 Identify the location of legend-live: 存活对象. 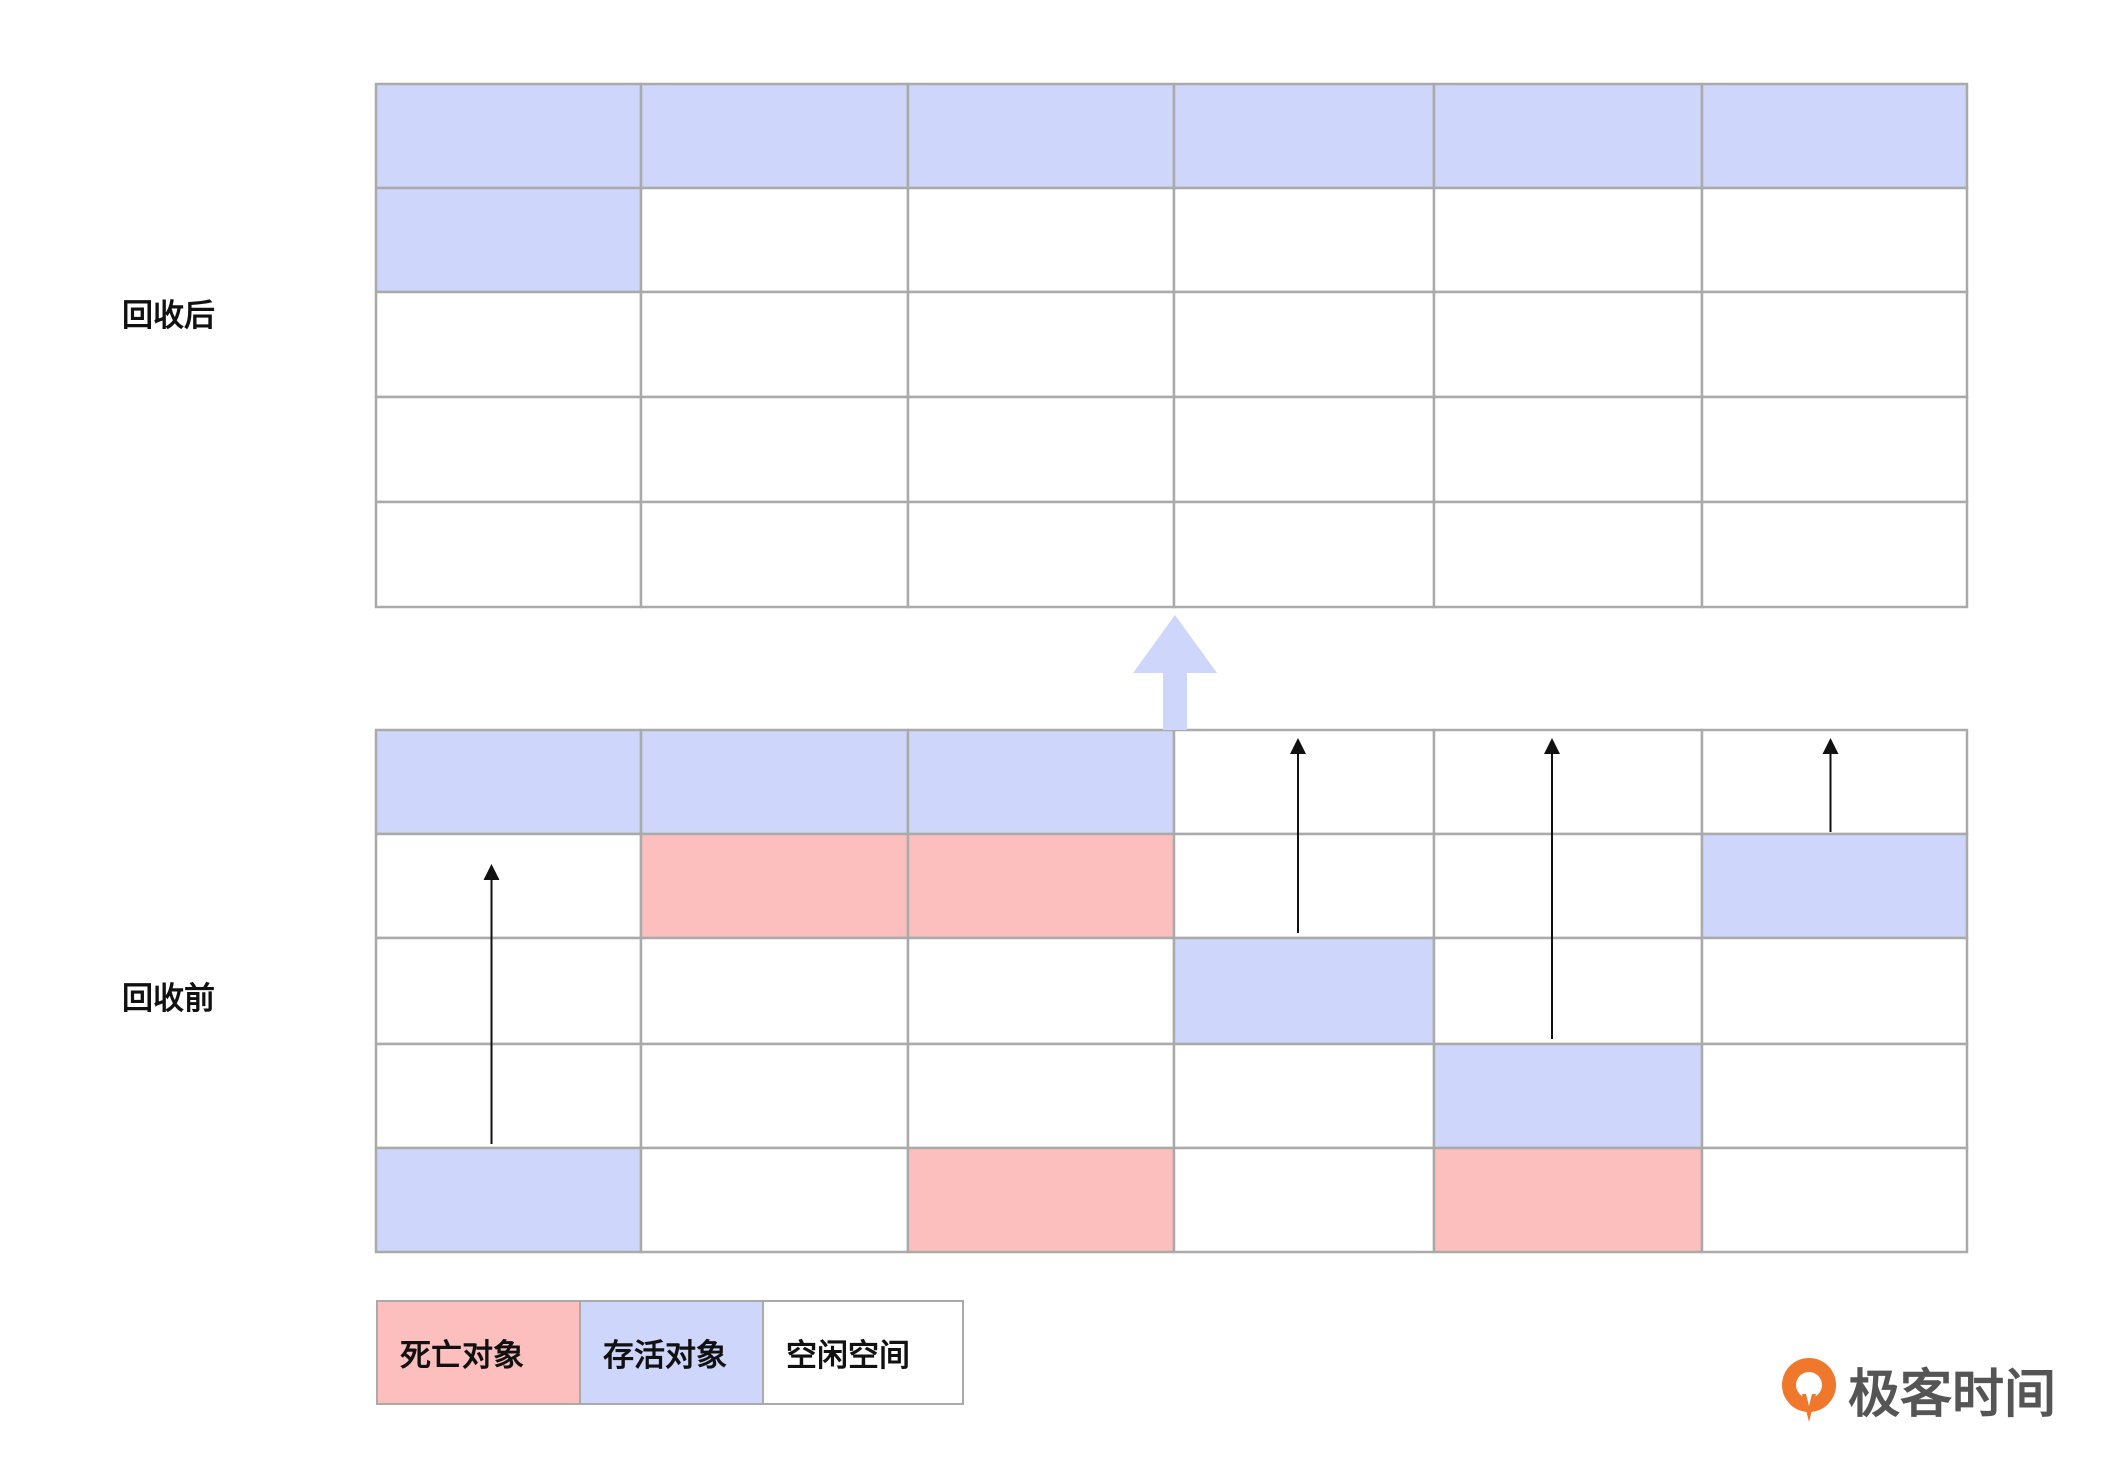
(672, 1352).